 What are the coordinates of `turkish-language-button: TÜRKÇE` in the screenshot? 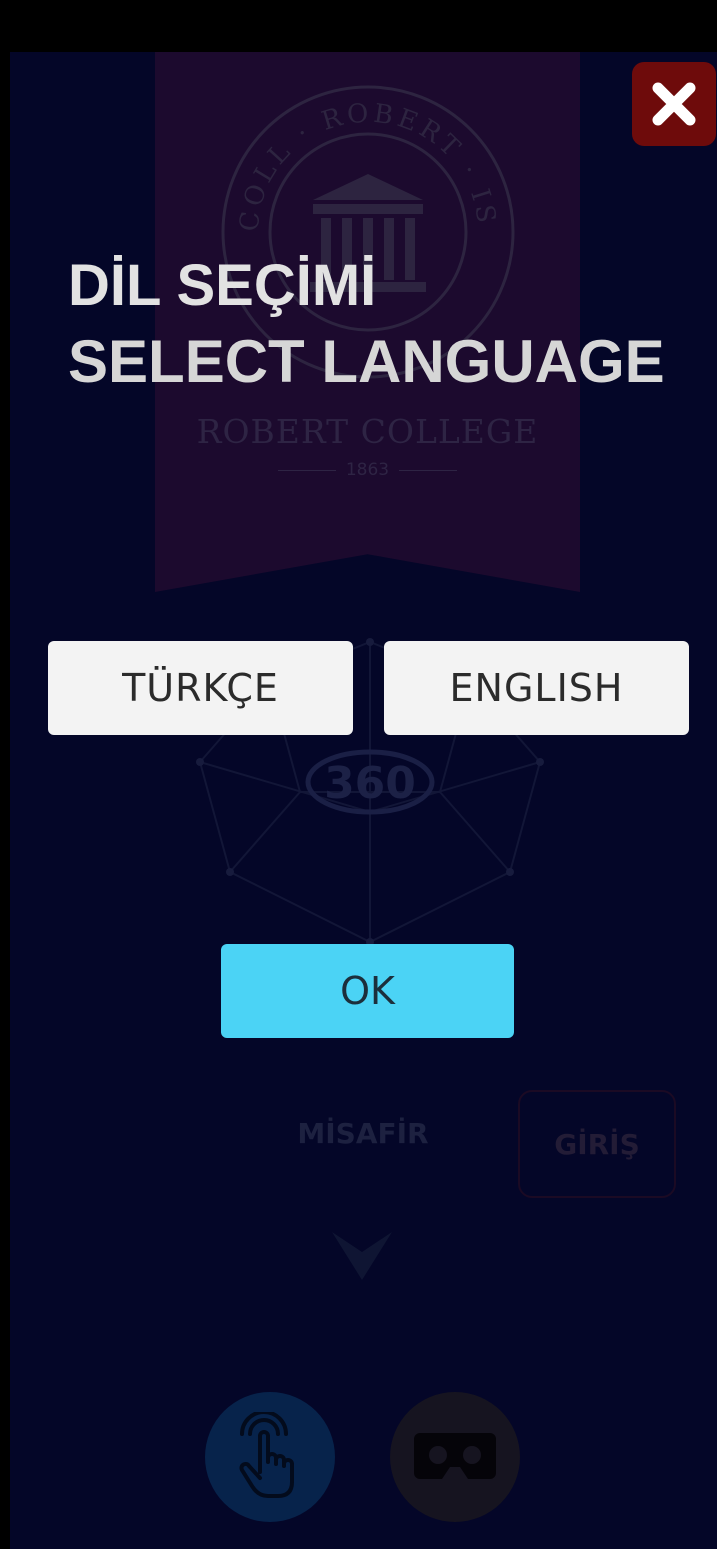 It's located at (200, 688).